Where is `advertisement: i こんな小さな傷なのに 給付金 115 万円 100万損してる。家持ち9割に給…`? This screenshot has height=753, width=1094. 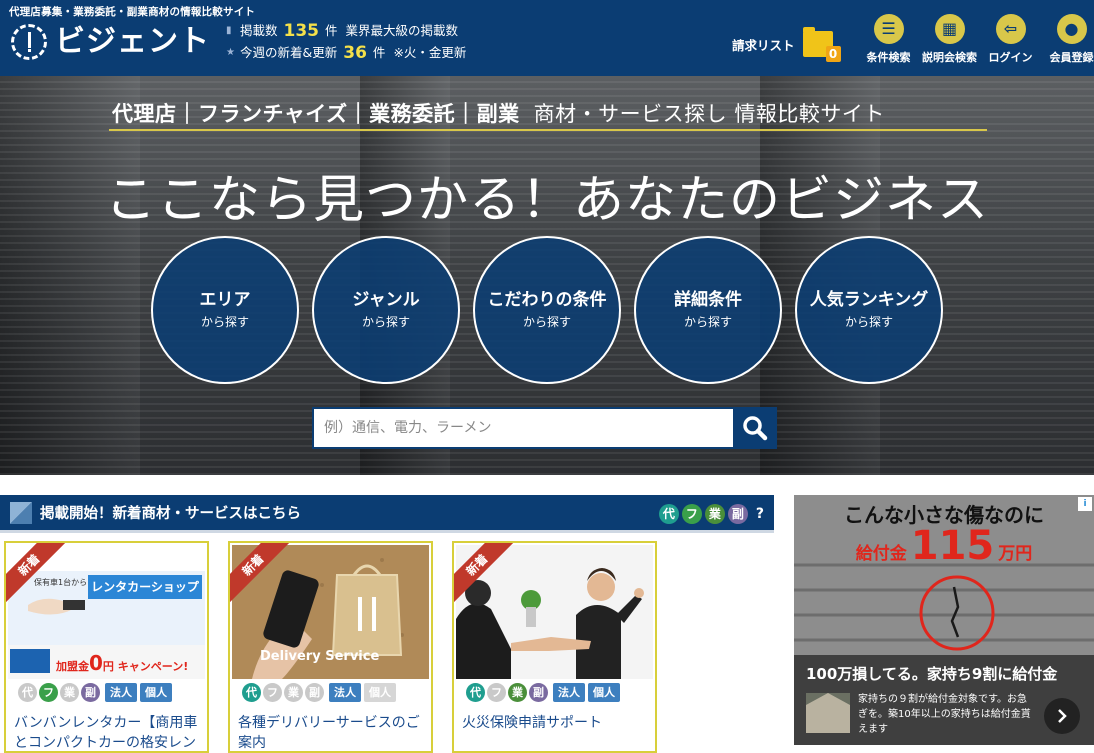 advertisement: i こんな小さな傷なのに 給付金 115 万円 100万損してる。家持ち9割に給… is located at coordinates (944, 620).